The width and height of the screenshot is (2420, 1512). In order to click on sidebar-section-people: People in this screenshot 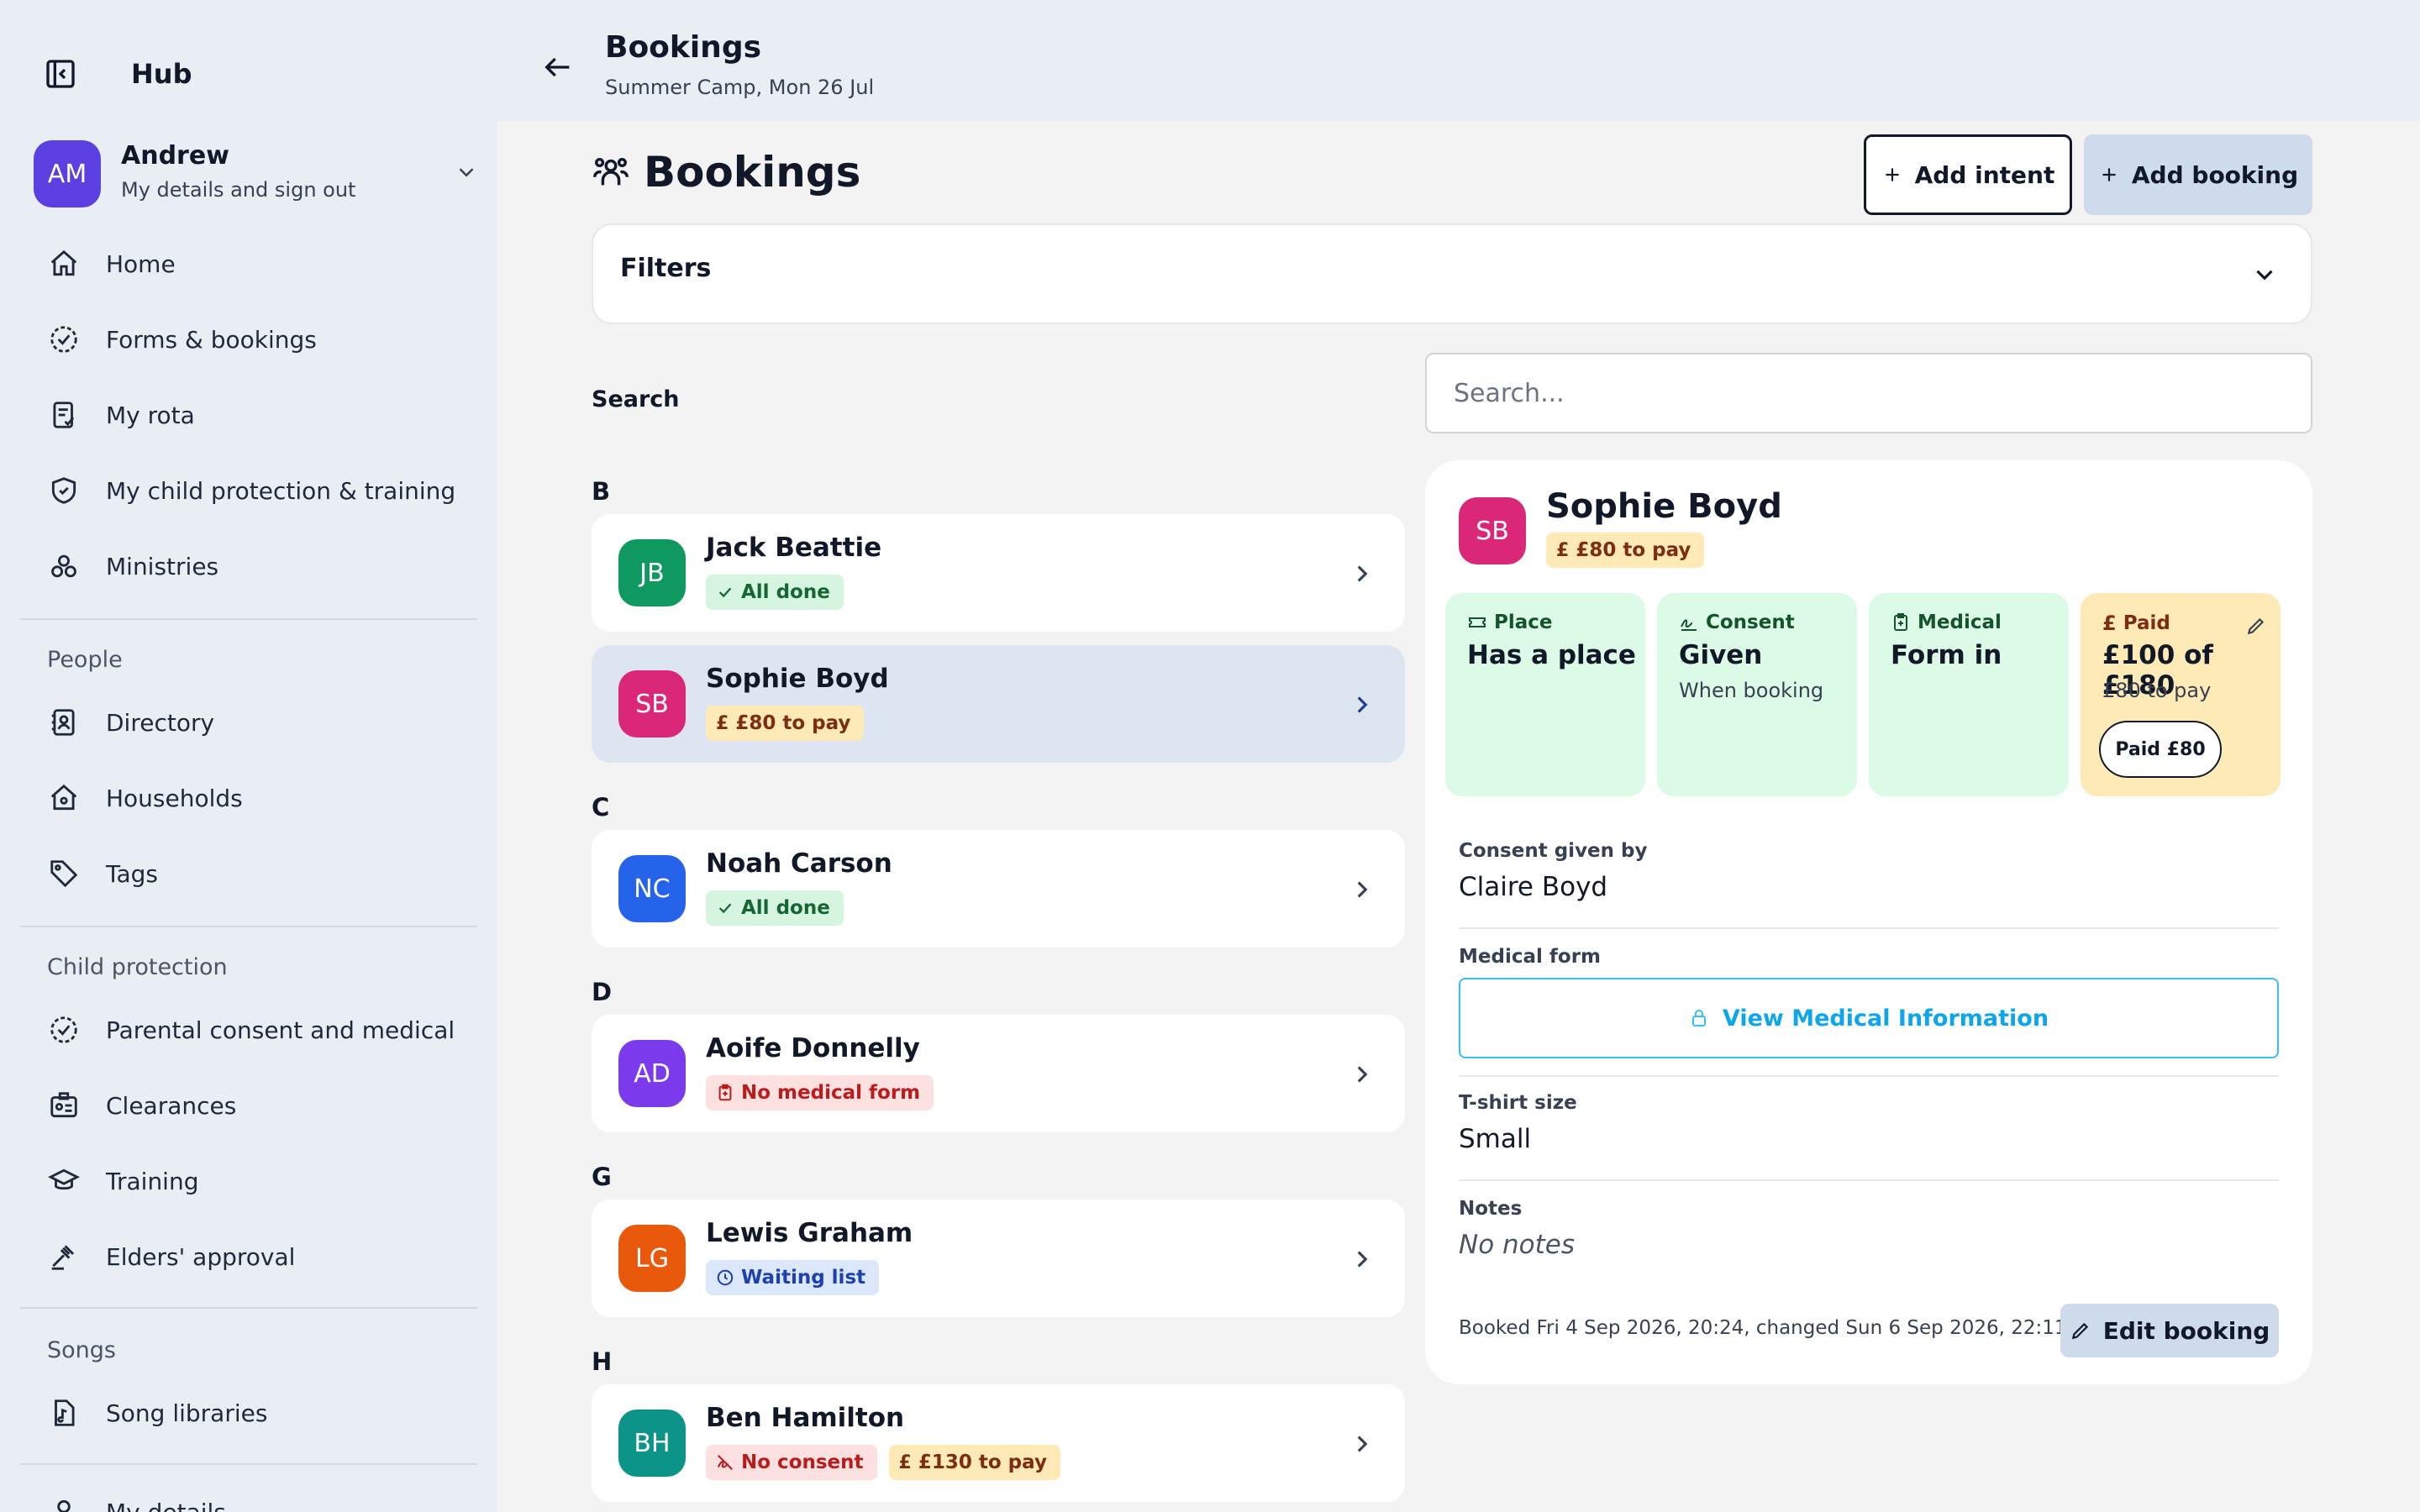, I will do `click(85, 660)`.